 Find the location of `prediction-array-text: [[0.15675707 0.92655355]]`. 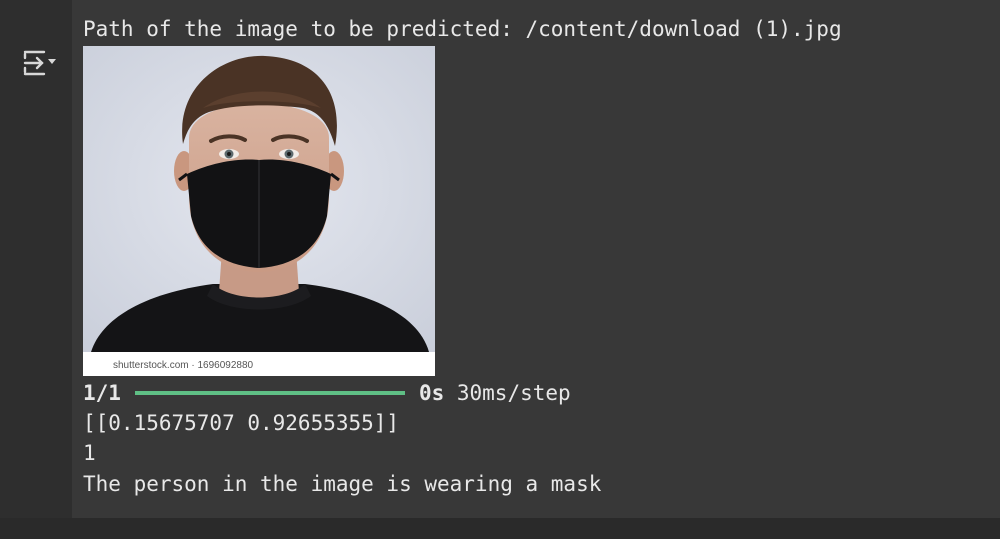

prediction-array-text: [[0.15675707 0.92655355]] is located at coordinates (241, 423).